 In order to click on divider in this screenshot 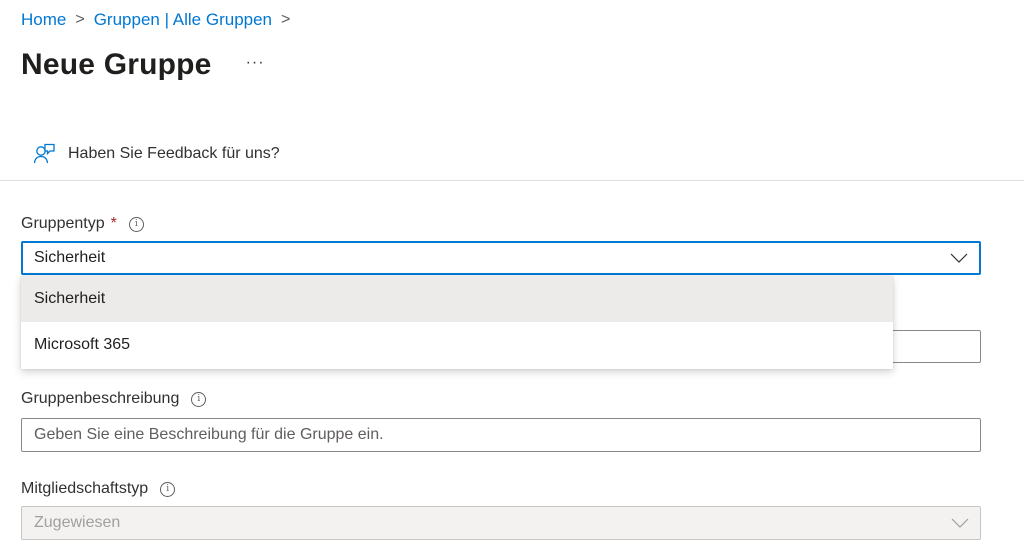, I will do `click(512, 180)`.